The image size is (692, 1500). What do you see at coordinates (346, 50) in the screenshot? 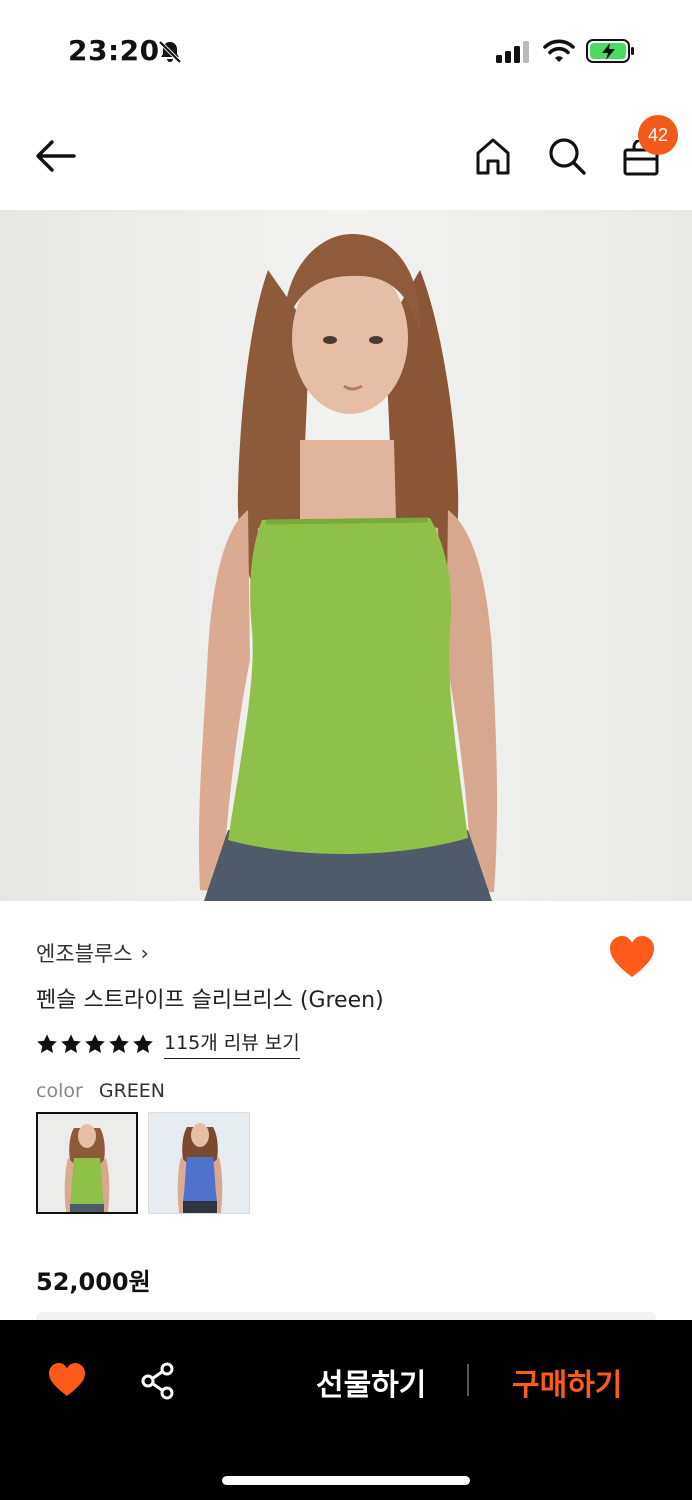
I see `status-bar: 23:20` at bounding box center [346, 50].